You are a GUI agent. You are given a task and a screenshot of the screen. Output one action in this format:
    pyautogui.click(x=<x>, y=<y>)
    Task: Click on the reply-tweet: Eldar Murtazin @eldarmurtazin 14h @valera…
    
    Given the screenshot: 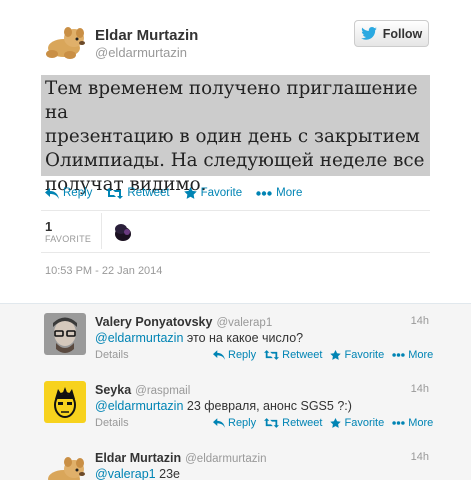 What is the action you would take?
    pyautogui.click(x=235, y=460)
    